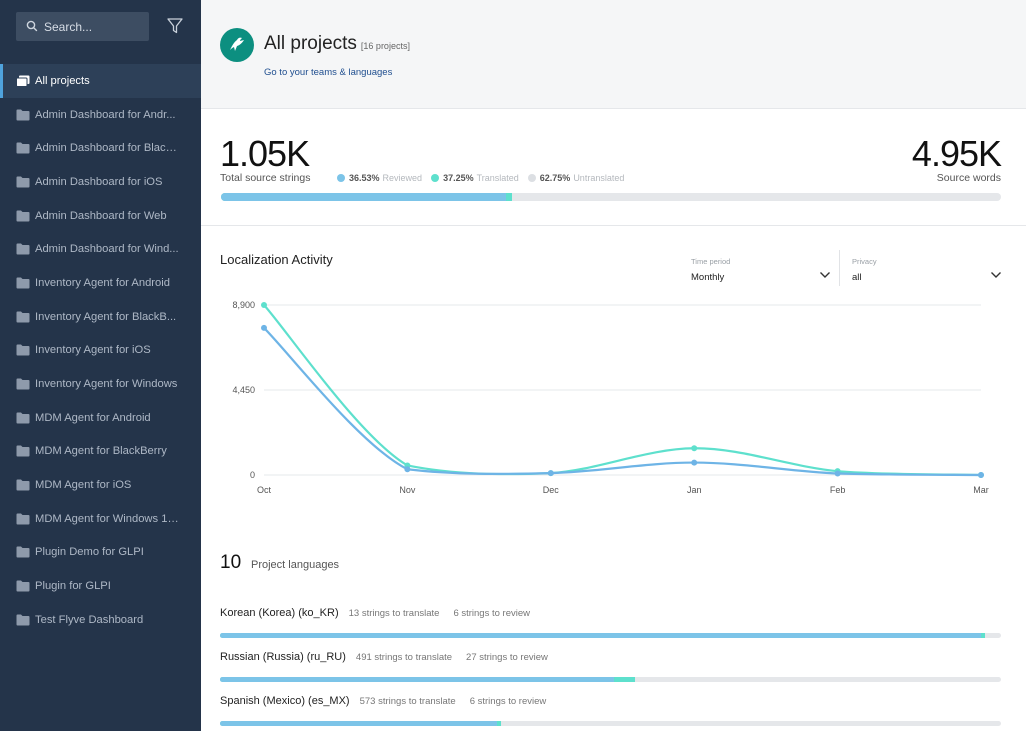 This screenshot has width=1026, height=731. I want to click on y-tick-label: 4,450, so click(243, 390).